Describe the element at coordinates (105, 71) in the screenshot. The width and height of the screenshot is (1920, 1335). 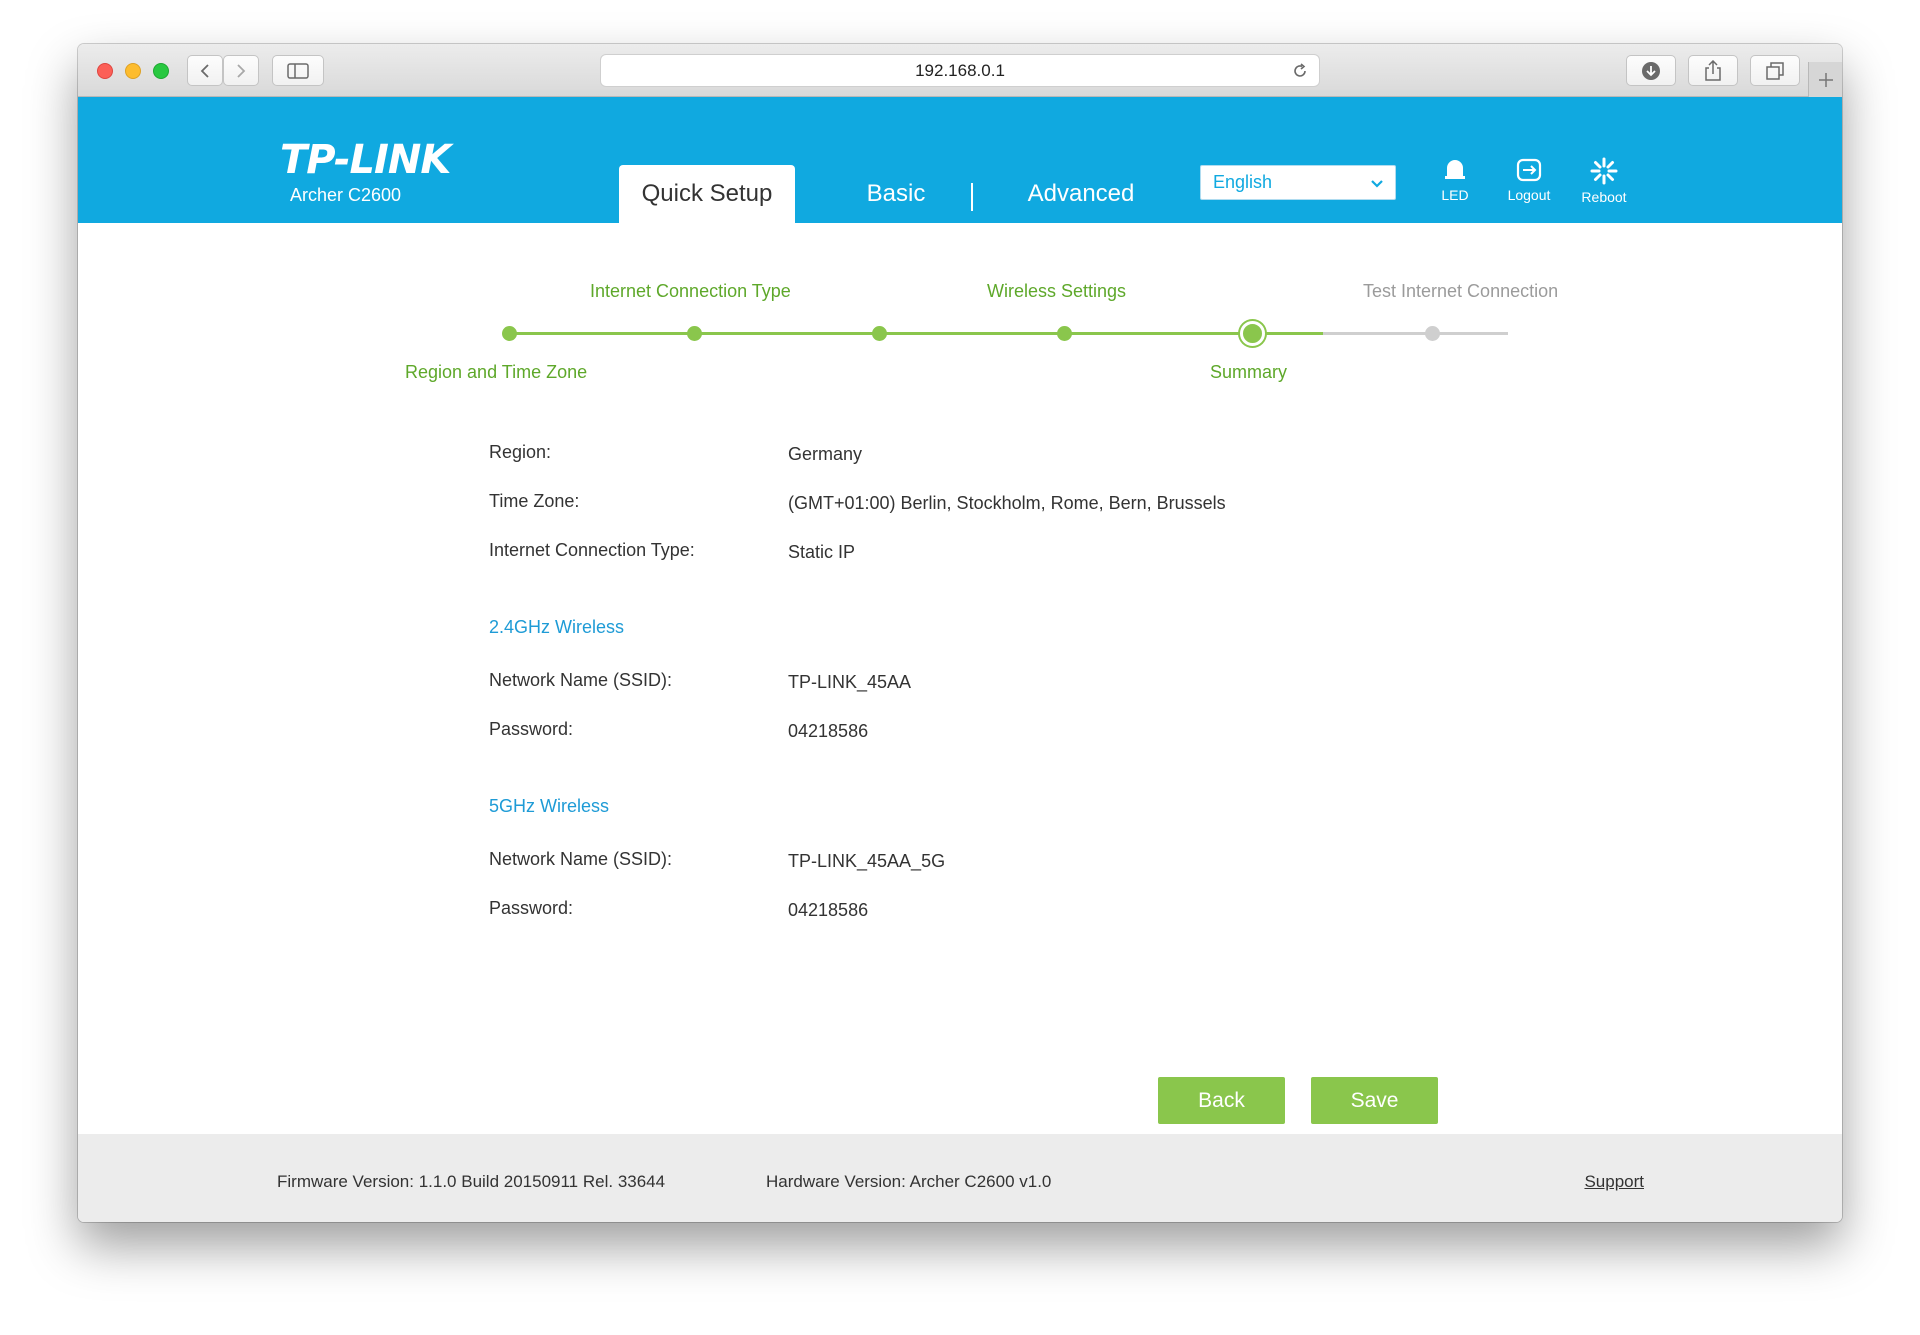
I see `close-window-button` at that location.